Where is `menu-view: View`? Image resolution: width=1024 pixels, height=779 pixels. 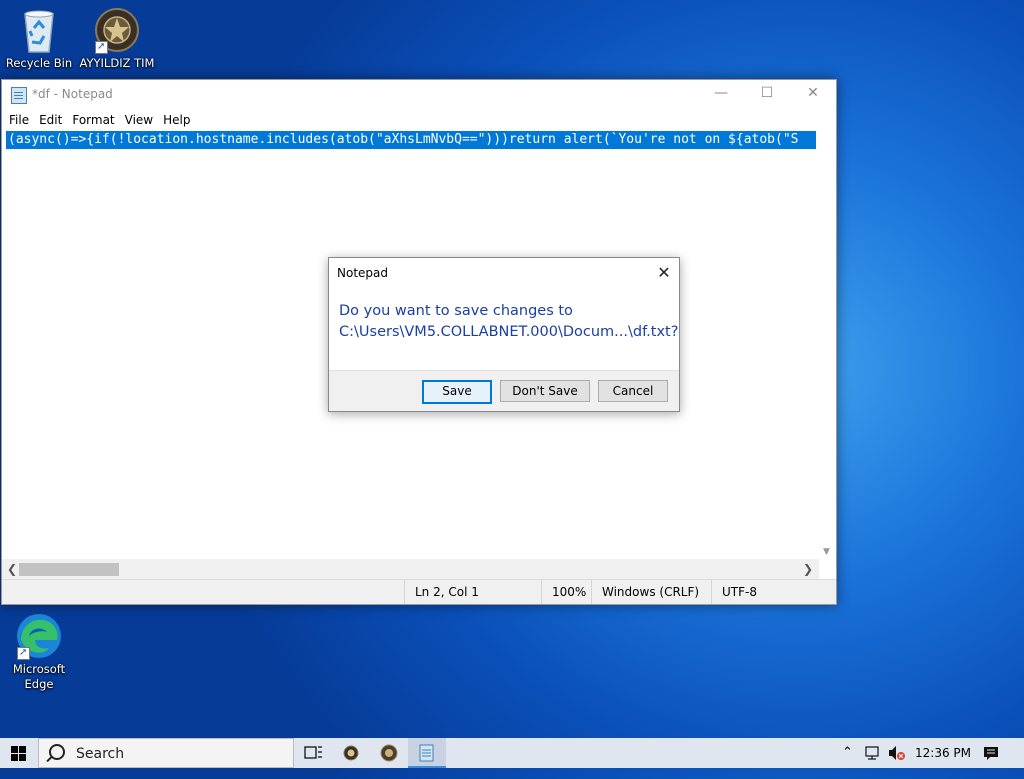
menu-view: View is located at coordinates (139, 120).